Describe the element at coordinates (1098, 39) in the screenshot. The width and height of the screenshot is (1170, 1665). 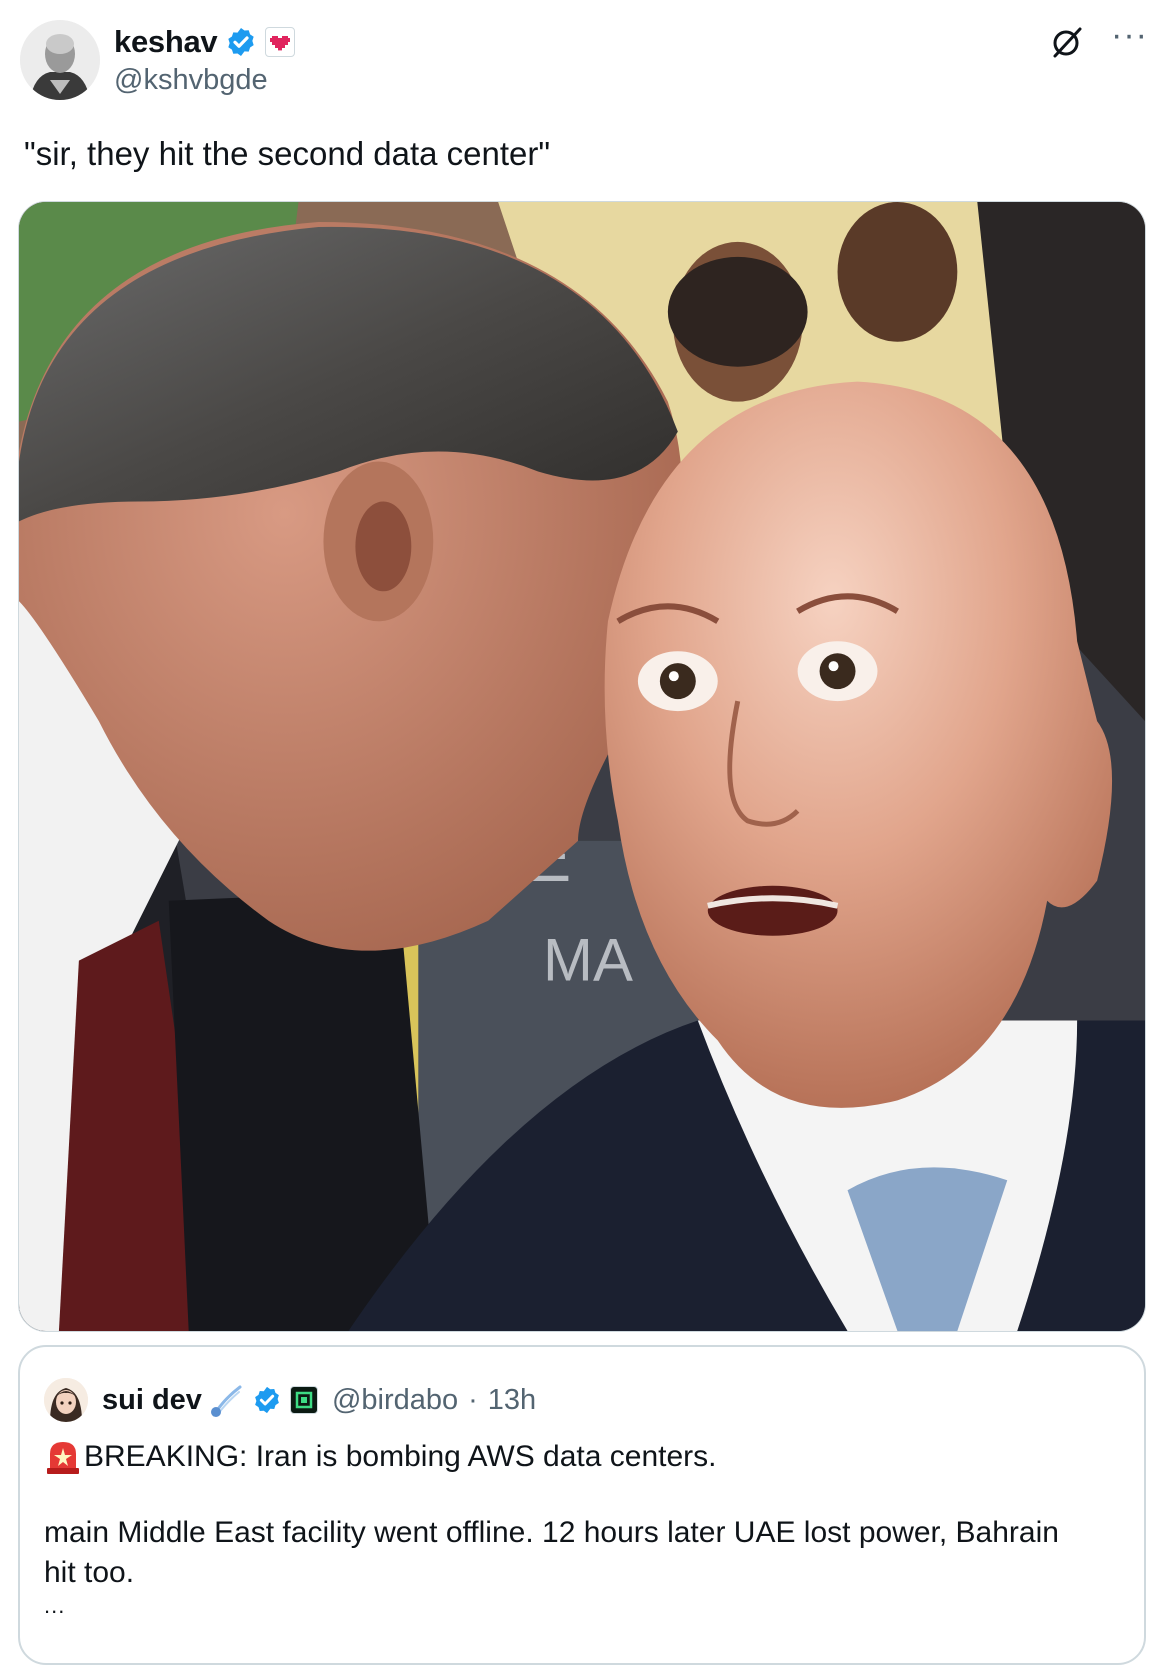
I see `tweet-top-actions: ···` at that location.